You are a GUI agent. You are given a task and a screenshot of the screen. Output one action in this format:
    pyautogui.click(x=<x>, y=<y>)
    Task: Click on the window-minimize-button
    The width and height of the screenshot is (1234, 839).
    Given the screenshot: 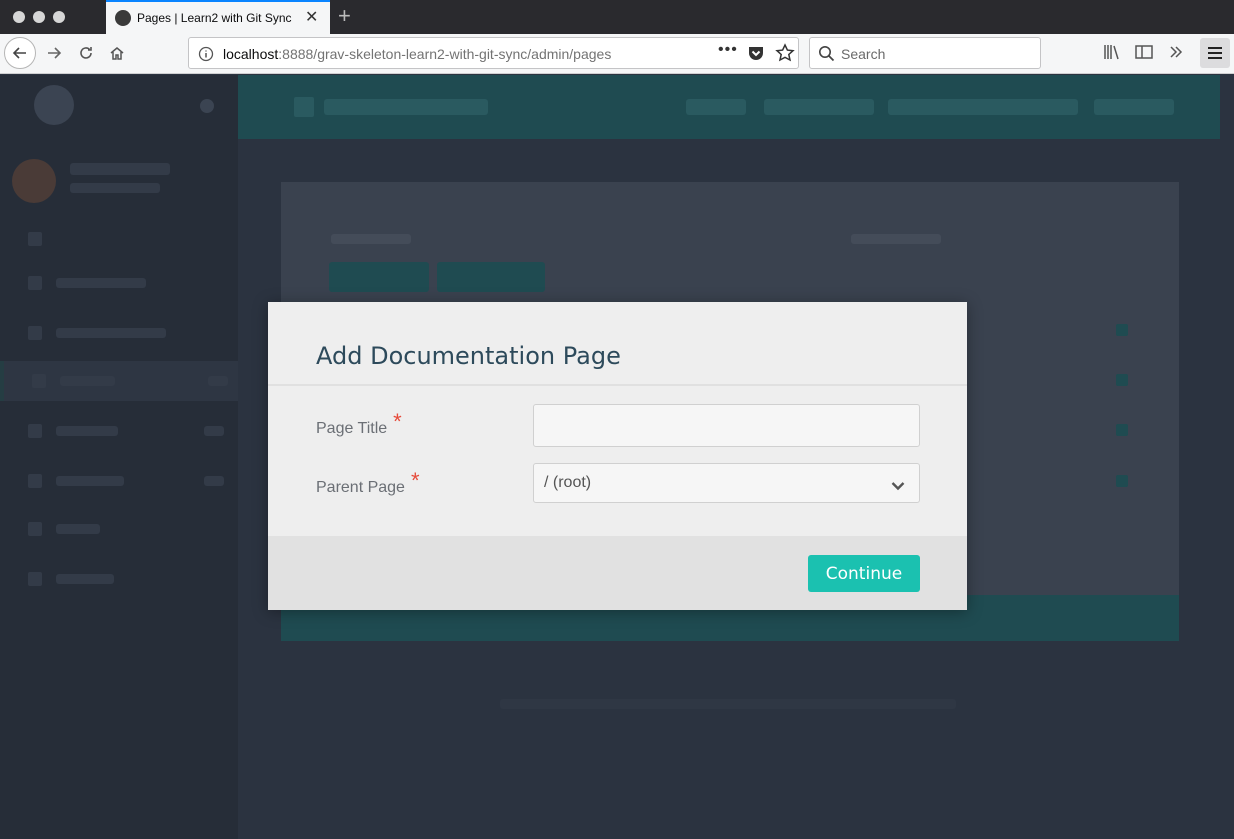 What is the action you would take?
    pyautogui.click(x=39, y=17)
    